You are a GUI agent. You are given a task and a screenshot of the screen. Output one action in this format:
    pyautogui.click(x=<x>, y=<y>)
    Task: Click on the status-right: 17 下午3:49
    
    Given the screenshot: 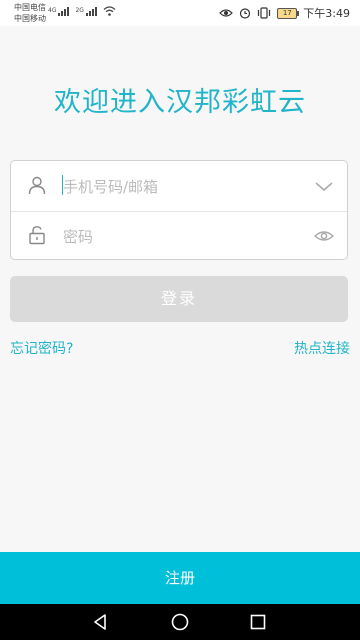 What is the action you would take?
    pyautogui.click(x=284, y=13)
    